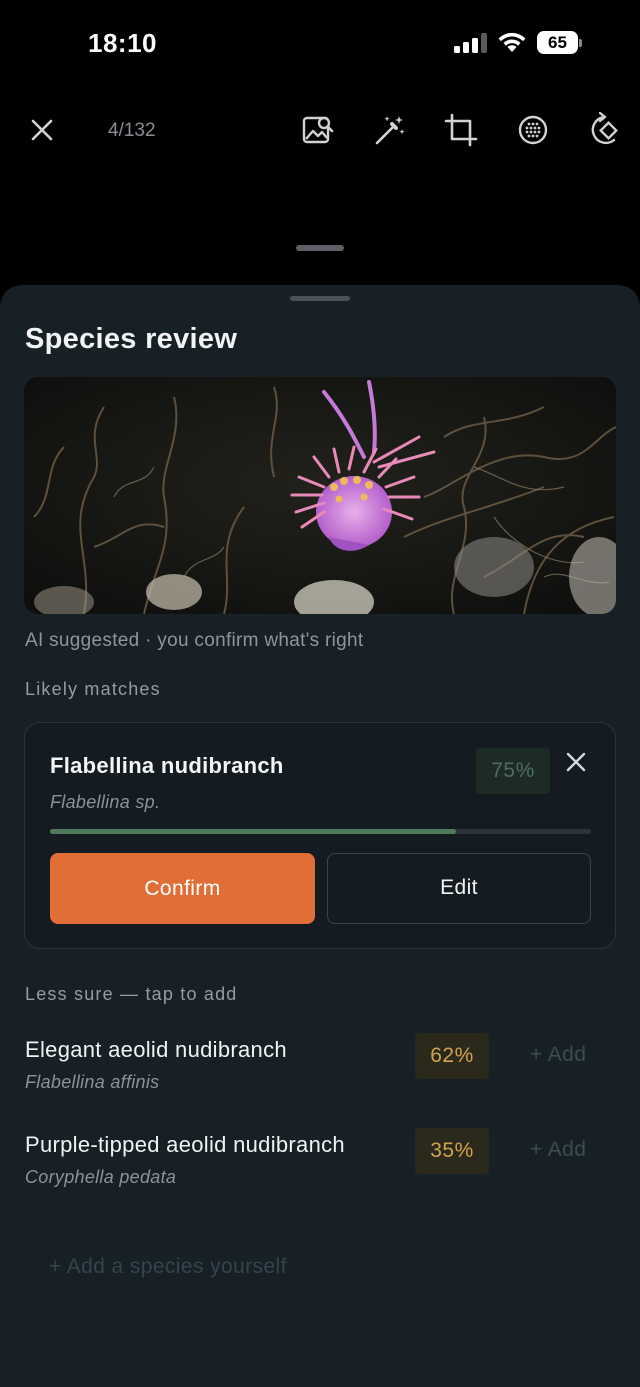 Image resolution: width=640 pixels, height=1387 pixels. I want to click on battery-indicator: 65, so click(560, 42).